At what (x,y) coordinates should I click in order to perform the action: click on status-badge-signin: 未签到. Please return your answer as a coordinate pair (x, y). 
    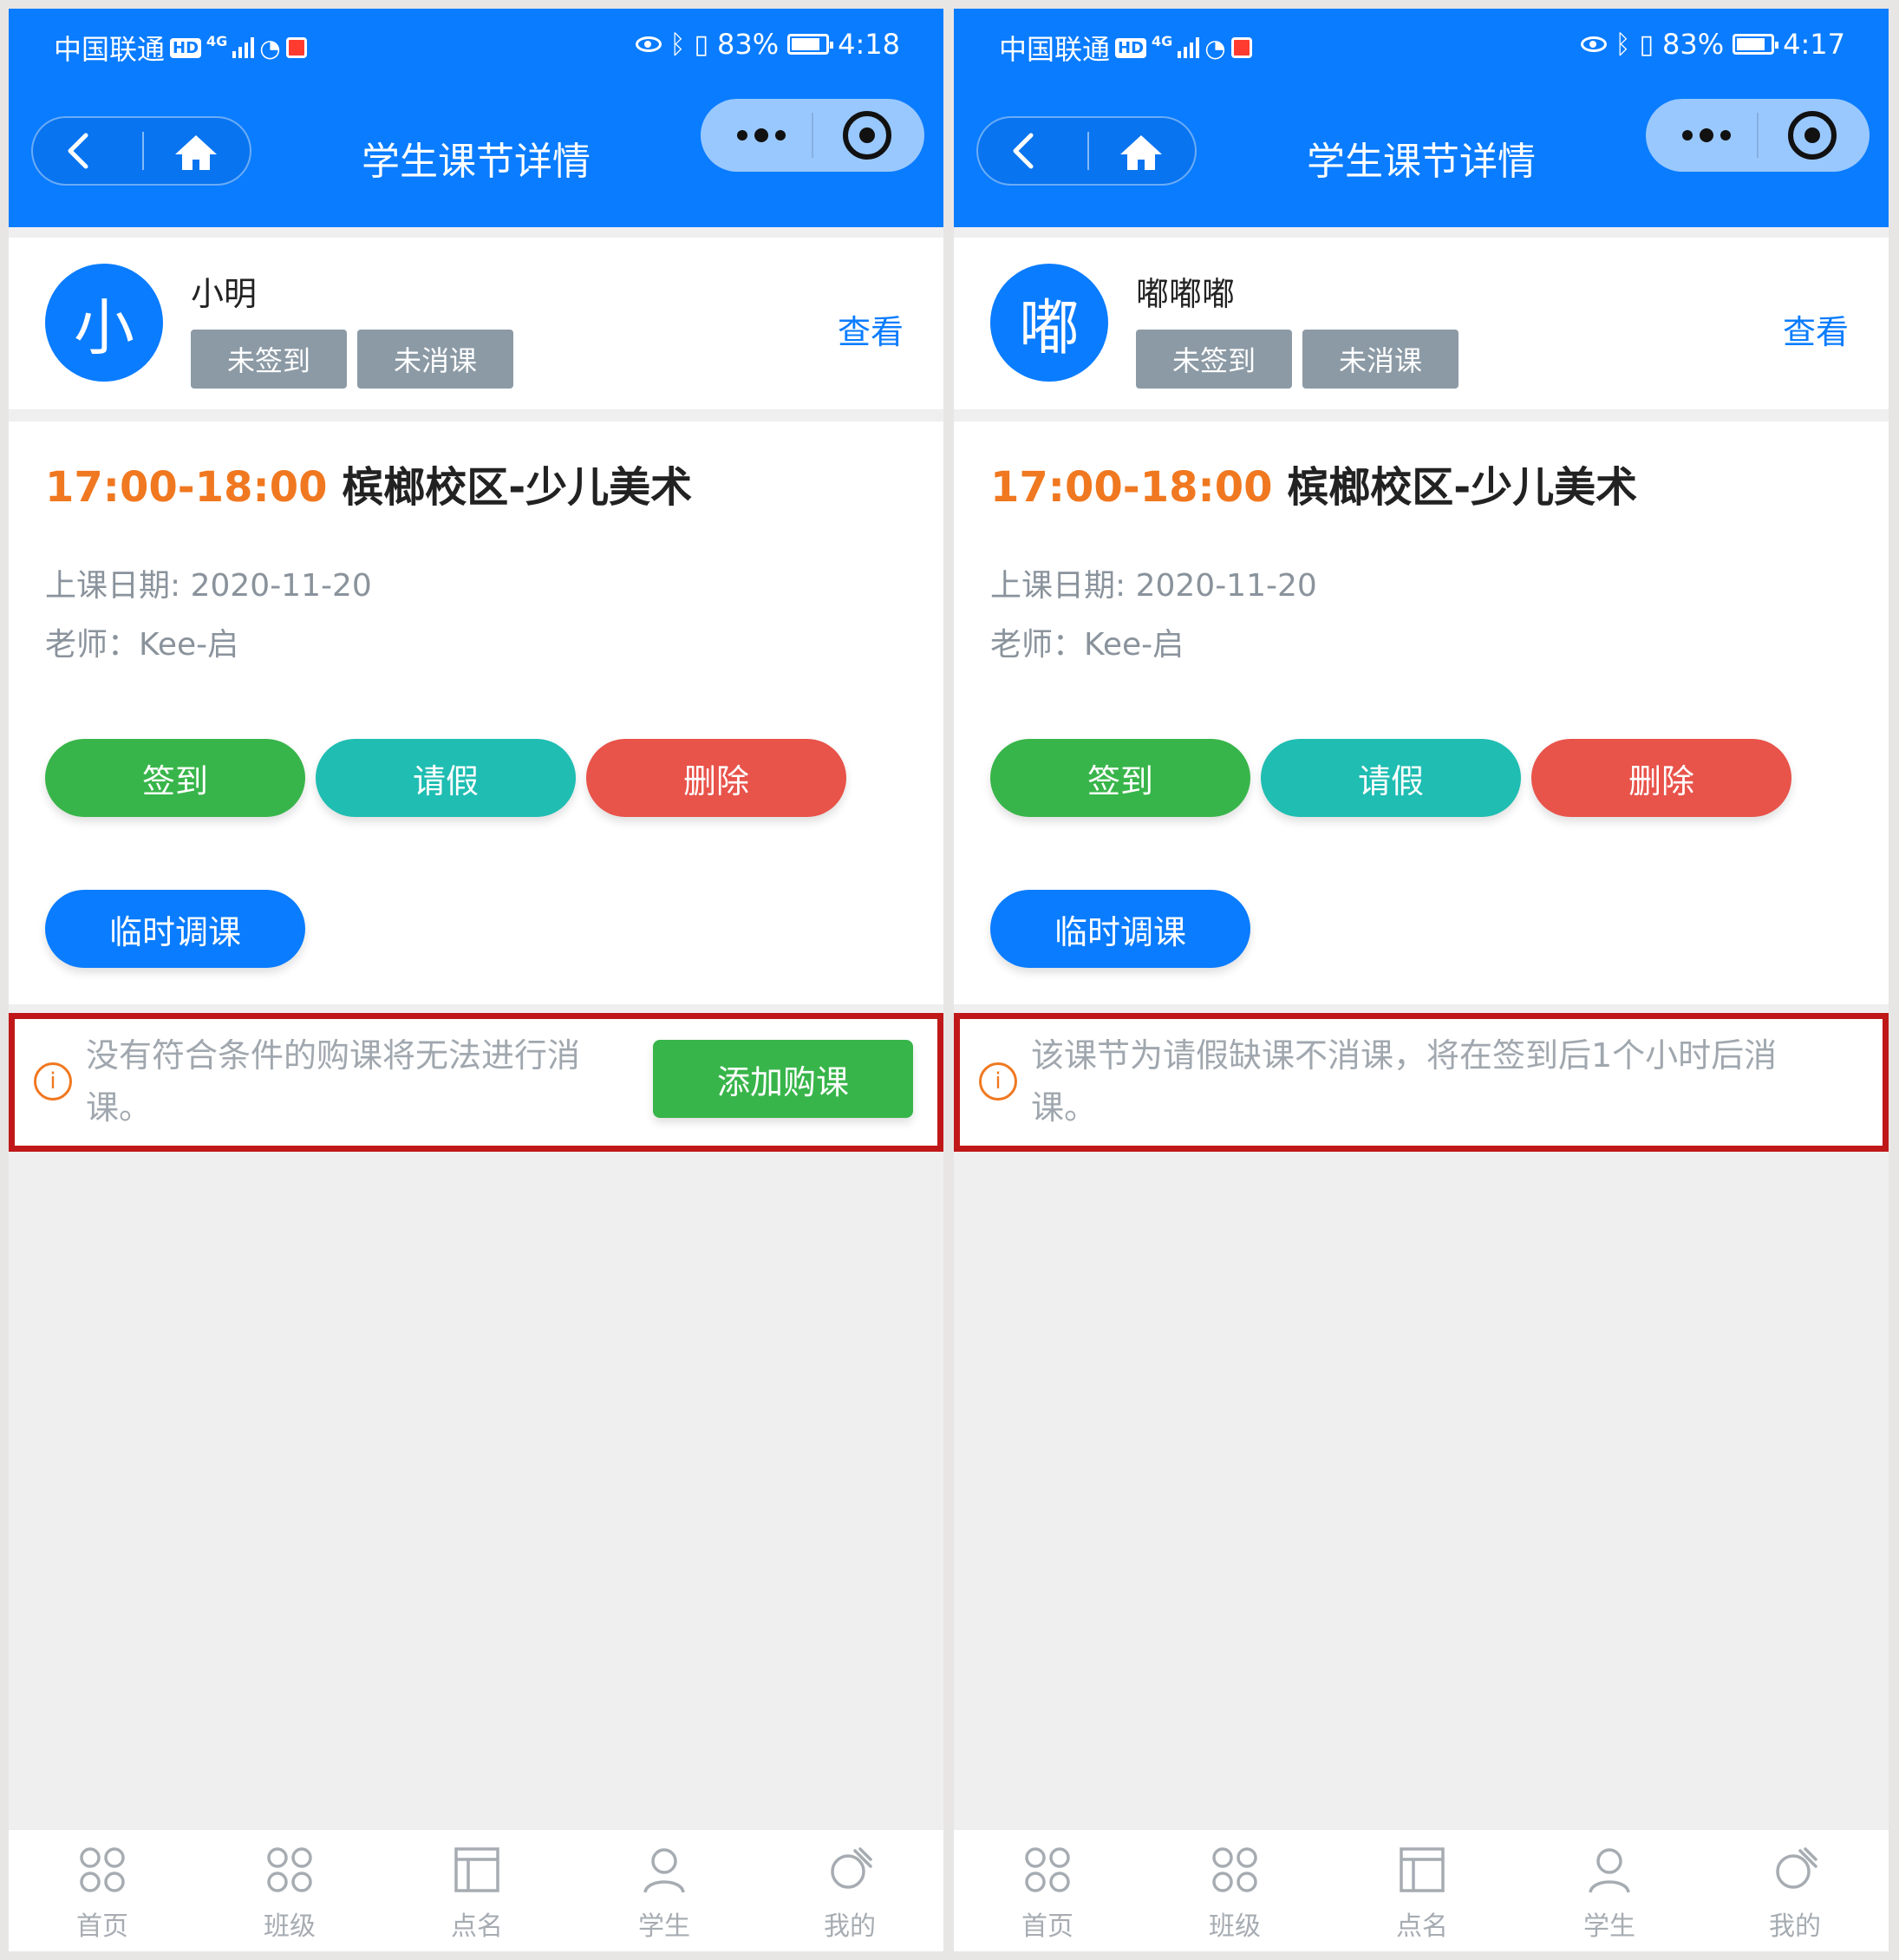
    Looking at the image, I should click on (269, 359).